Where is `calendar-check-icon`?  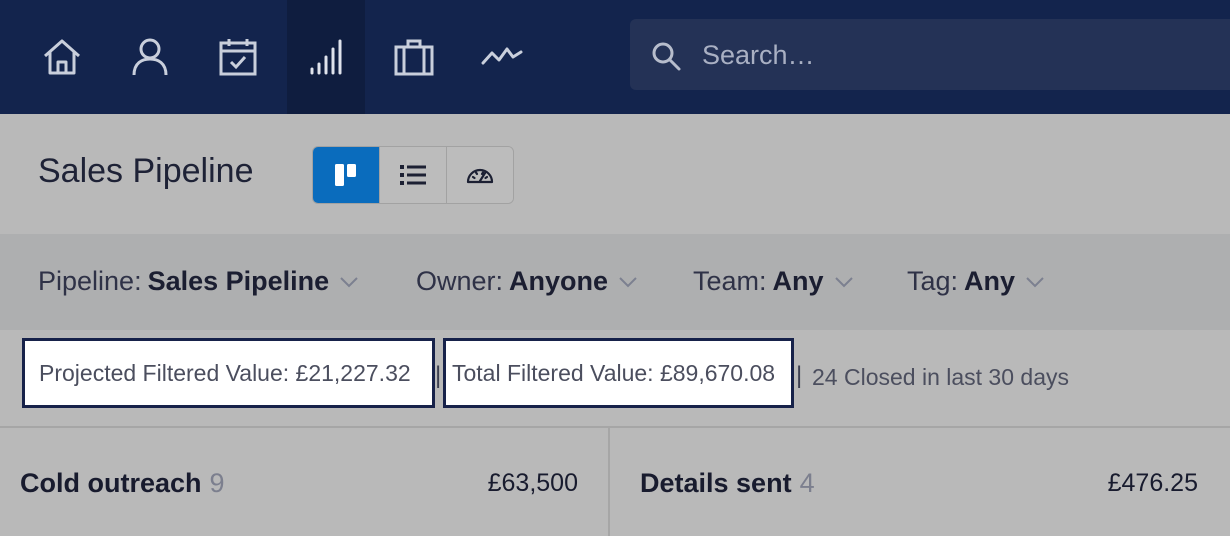
calendar-check-icon is located at coordinates (238, 57).